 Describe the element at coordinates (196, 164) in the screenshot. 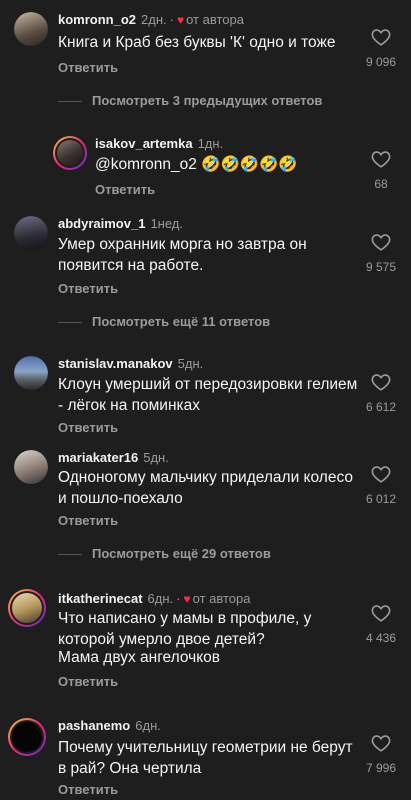

I see `comment-text: @komronn_o2 🤣🤣🤣🤣🤣` at that location.